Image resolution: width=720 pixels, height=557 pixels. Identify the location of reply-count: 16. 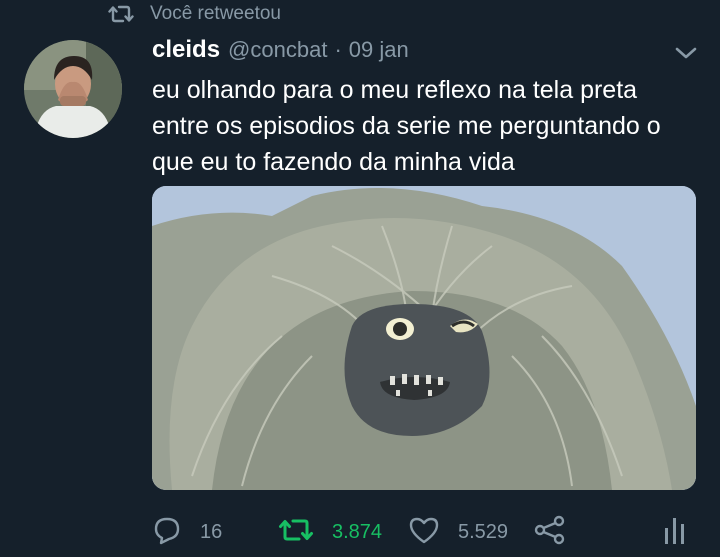
(211, 531).